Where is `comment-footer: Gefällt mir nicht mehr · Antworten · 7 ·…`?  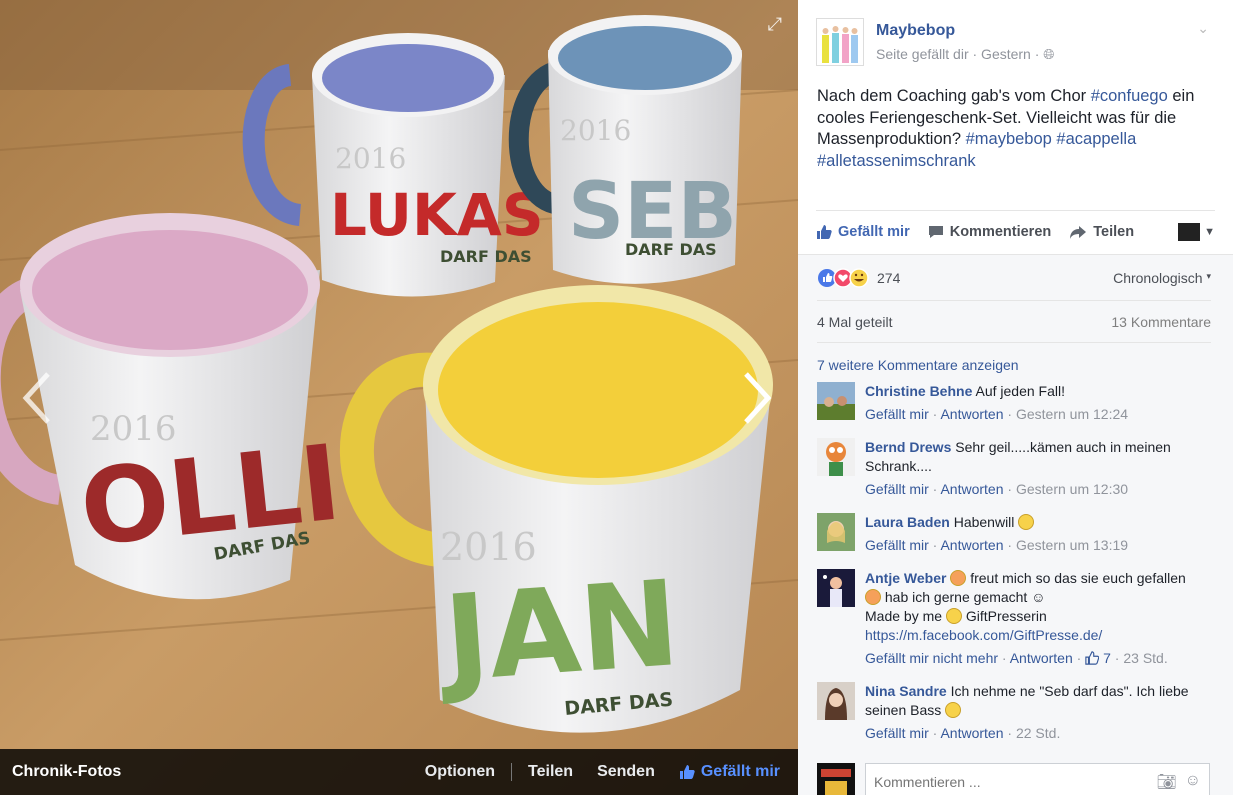 comment-footer: Gefällt mir nicht mehr · Antworten · 7 ·… is located at coordinates (1016, 658).